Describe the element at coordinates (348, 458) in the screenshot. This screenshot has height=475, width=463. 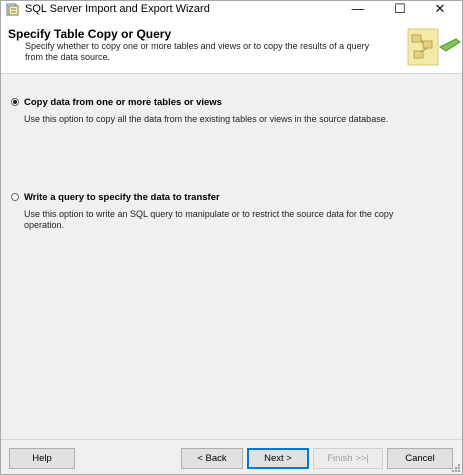
I see `finish-button: Finish >>|` at that location.